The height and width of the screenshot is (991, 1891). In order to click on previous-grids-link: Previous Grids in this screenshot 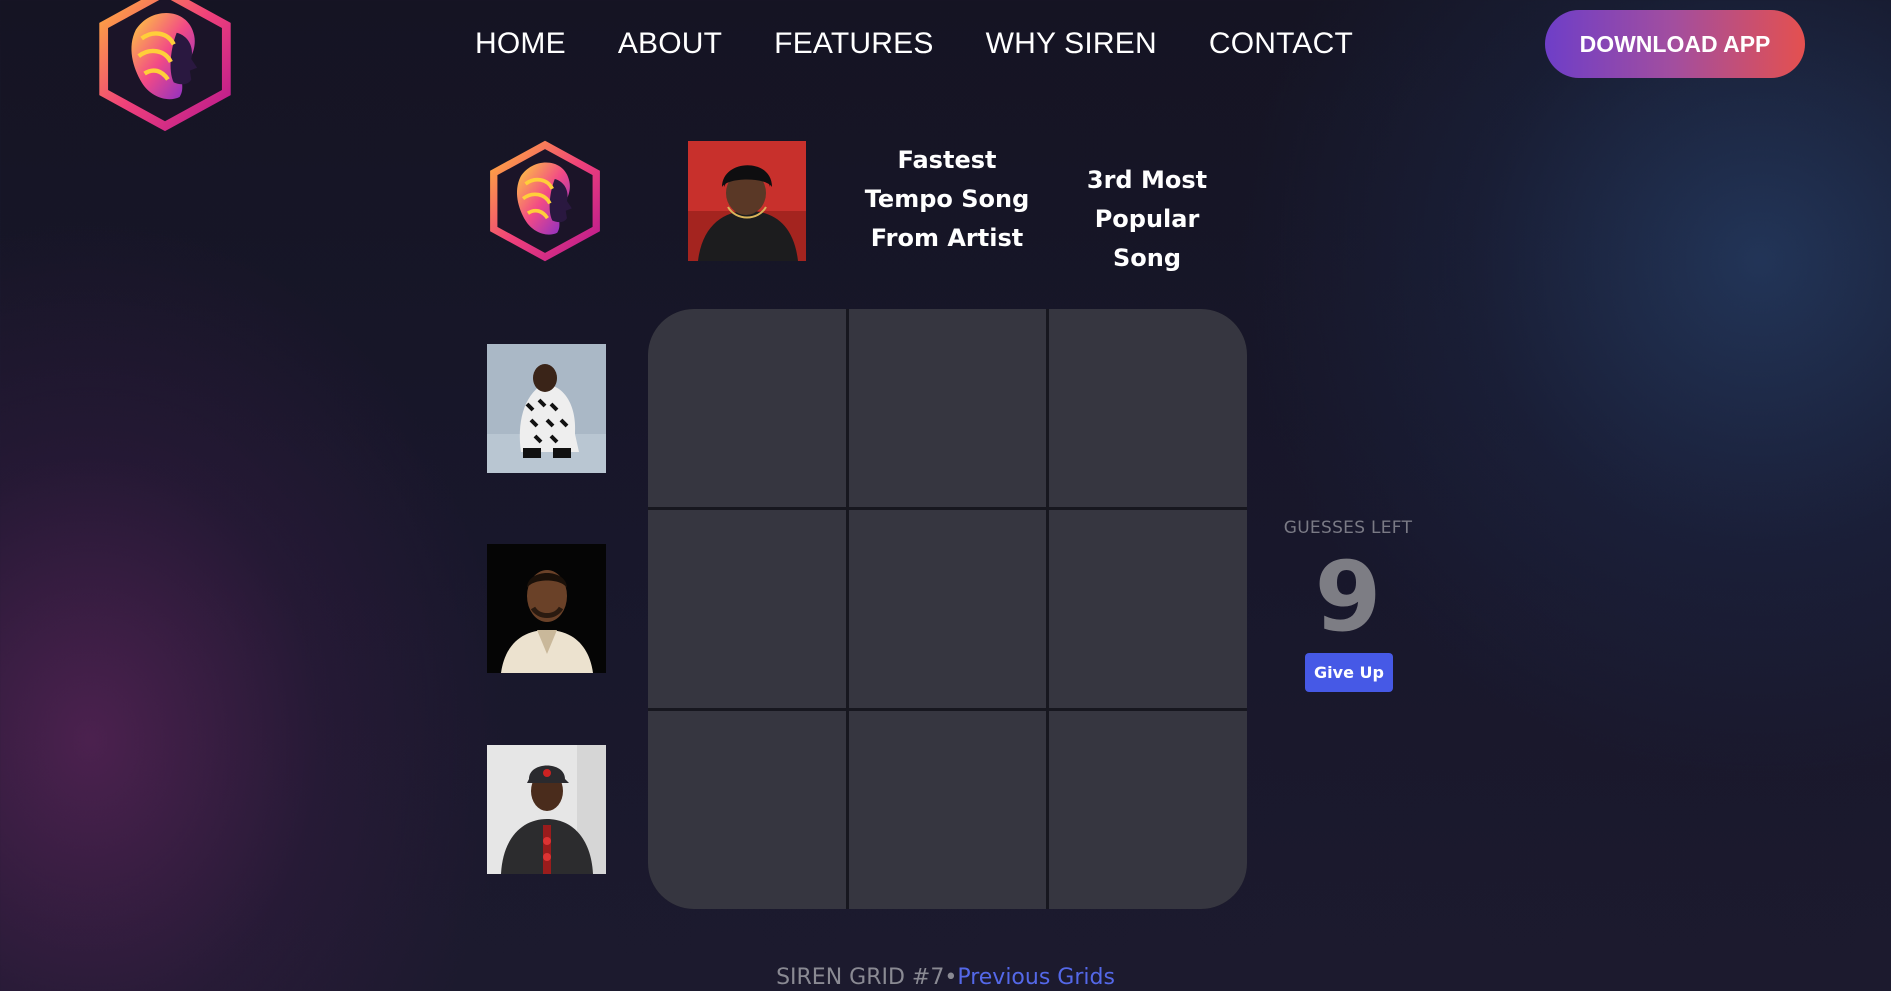, I will do `click(1036, 977)`.